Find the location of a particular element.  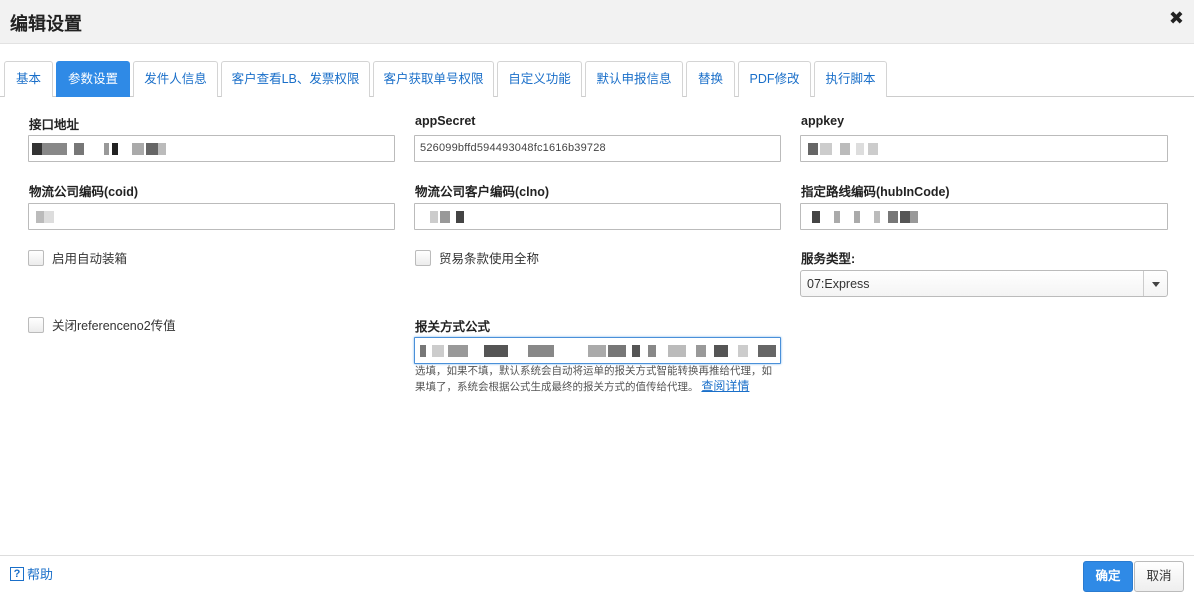

view-details-link: 查阅详情 is located at coordinates (725, 386).